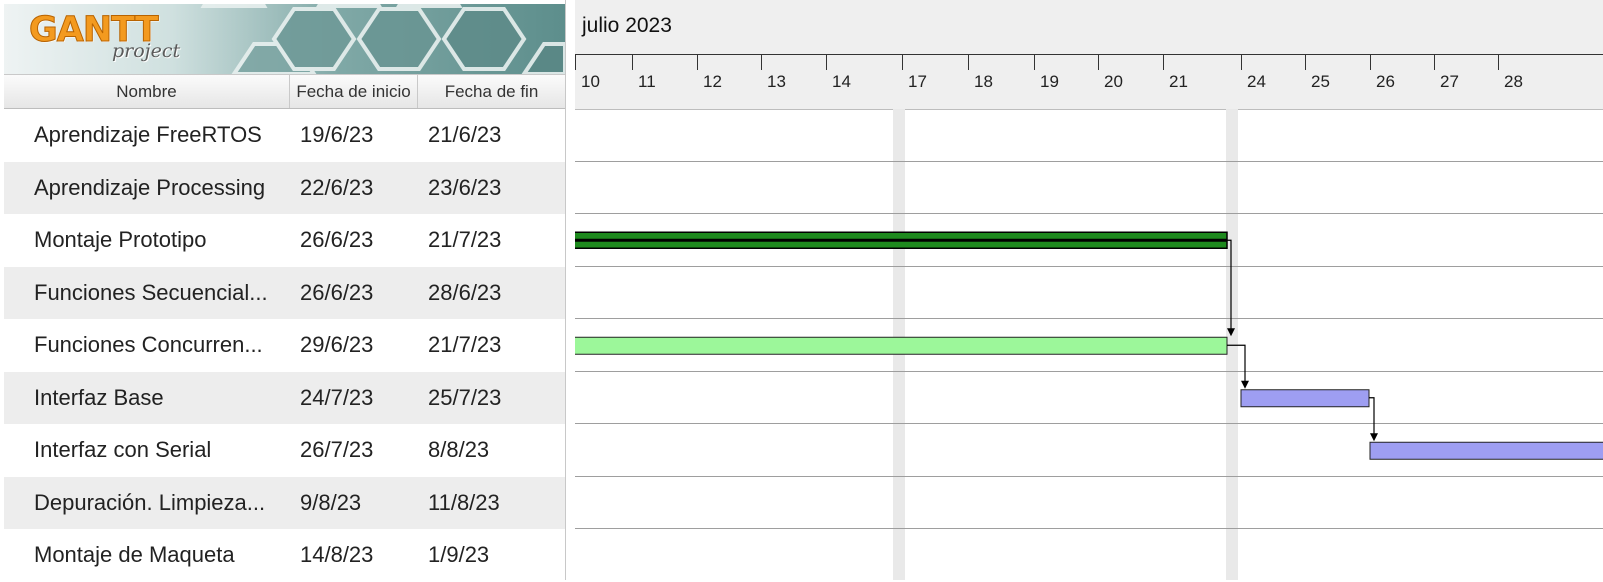 This screenshot has height=582, width=1603. What do you see at coordinates (284, 39) in the screenshot?
I see `ganttproject-logo-banner: GANTT project` at bounding box center [284, 39].